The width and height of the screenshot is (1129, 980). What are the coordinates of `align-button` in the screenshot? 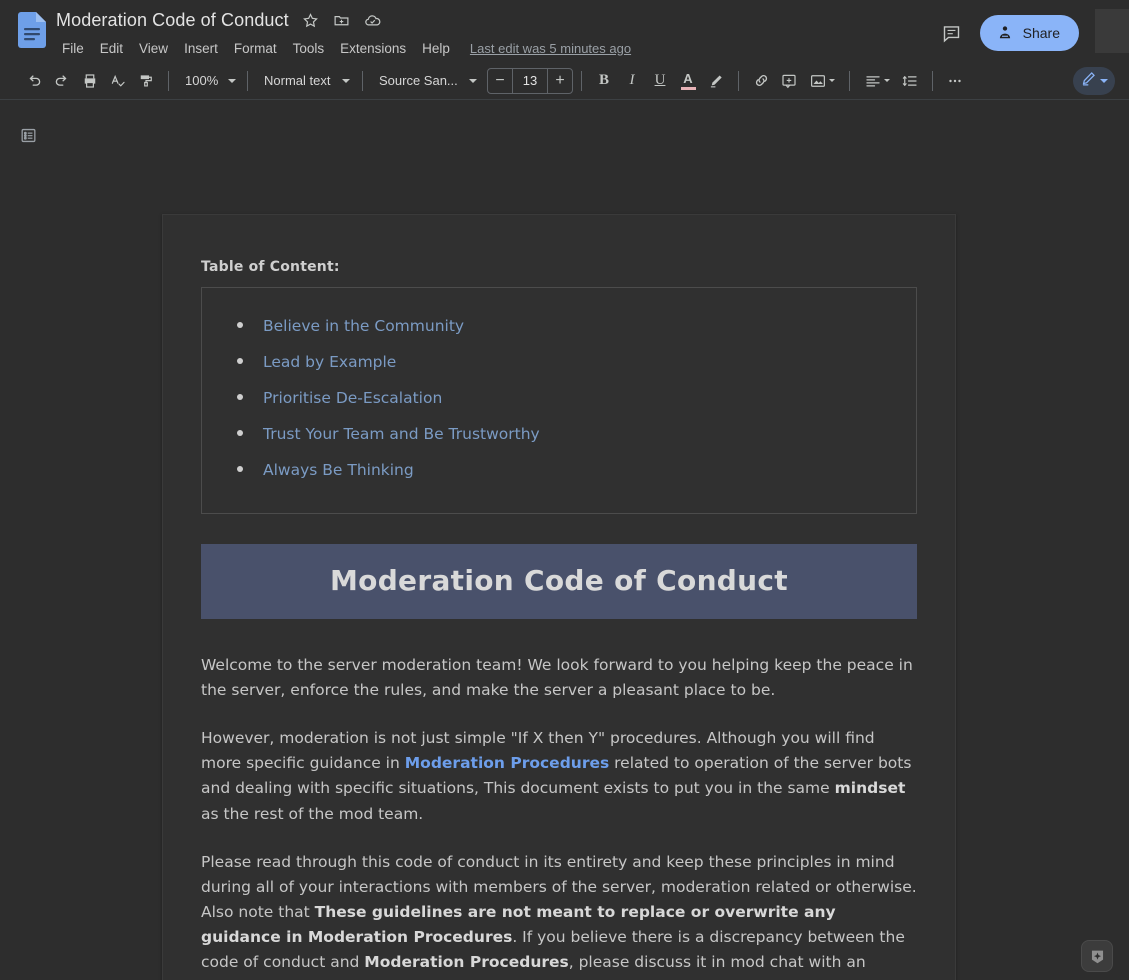 It's located at (877, 81).